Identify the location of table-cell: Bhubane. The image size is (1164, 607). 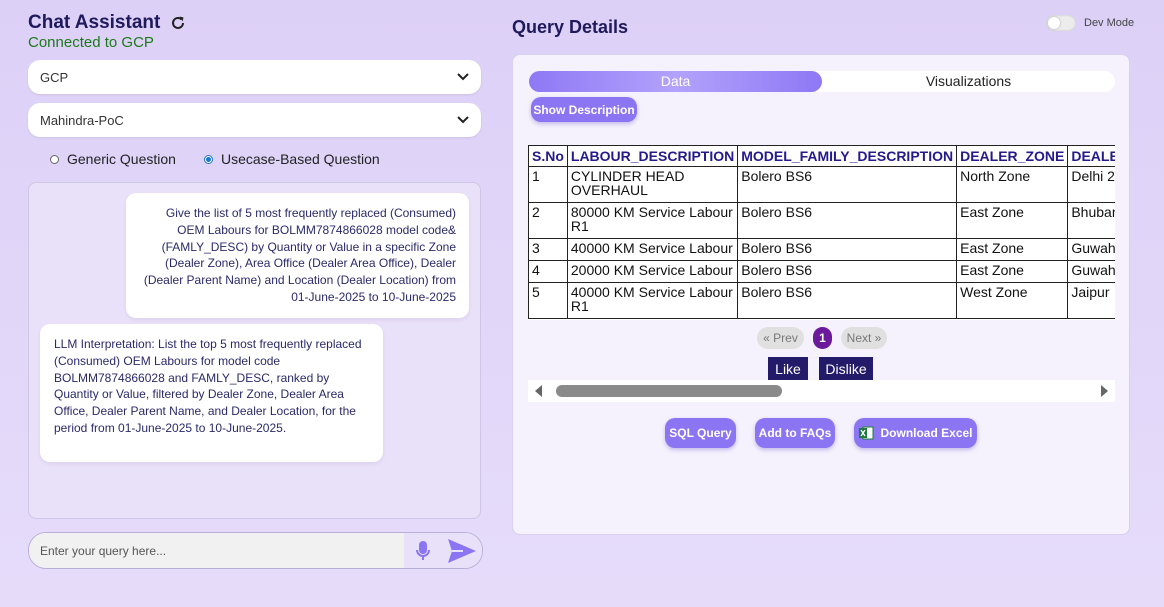
(1091, 220).